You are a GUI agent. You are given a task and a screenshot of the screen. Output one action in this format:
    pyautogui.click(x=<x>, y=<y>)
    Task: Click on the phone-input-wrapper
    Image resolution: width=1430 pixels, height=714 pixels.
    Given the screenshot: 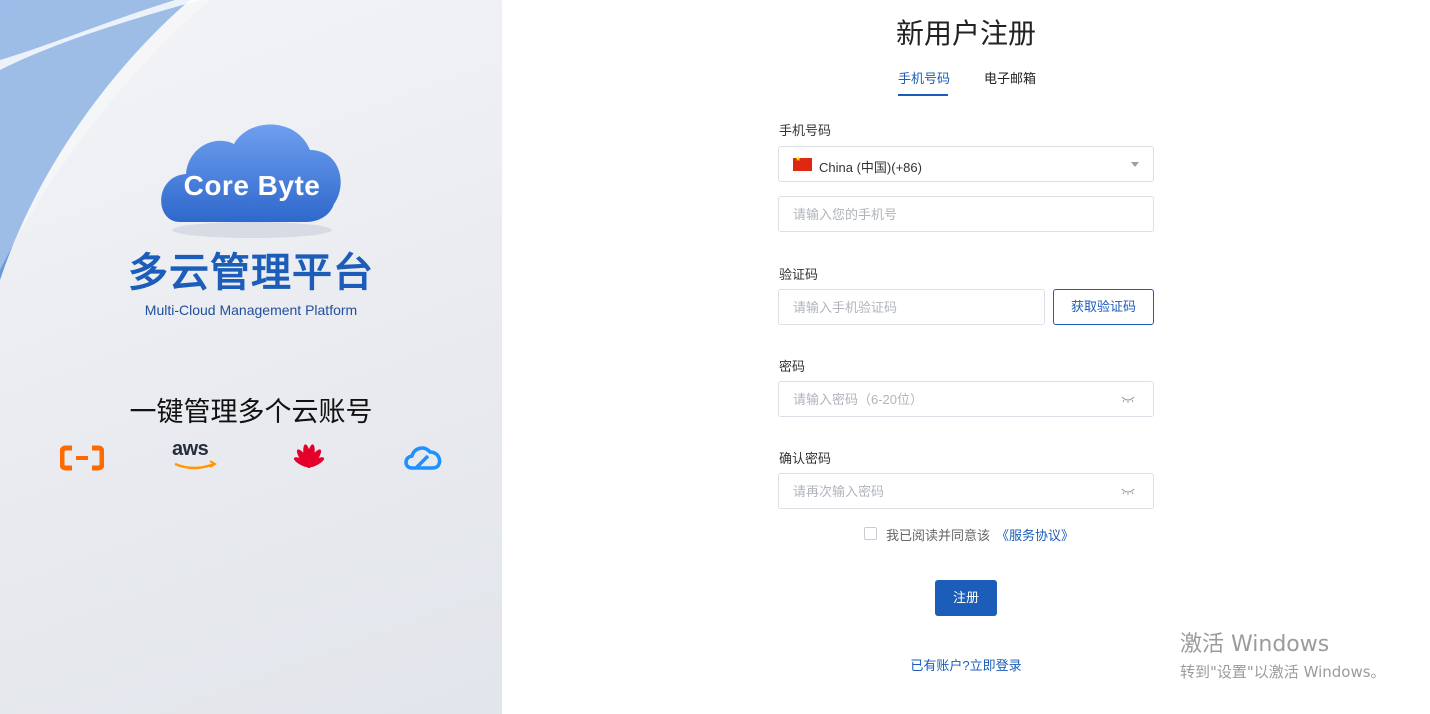 What is the action you would take?
    pyautogui.click(x=966, y=214)
    